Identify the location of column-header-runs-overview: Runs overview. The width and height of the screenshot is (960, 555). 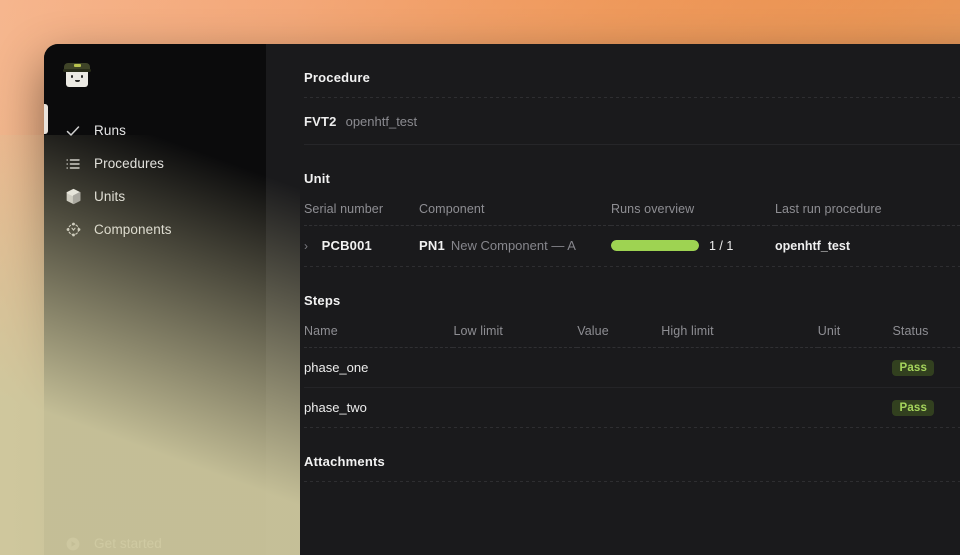
(693, 206).